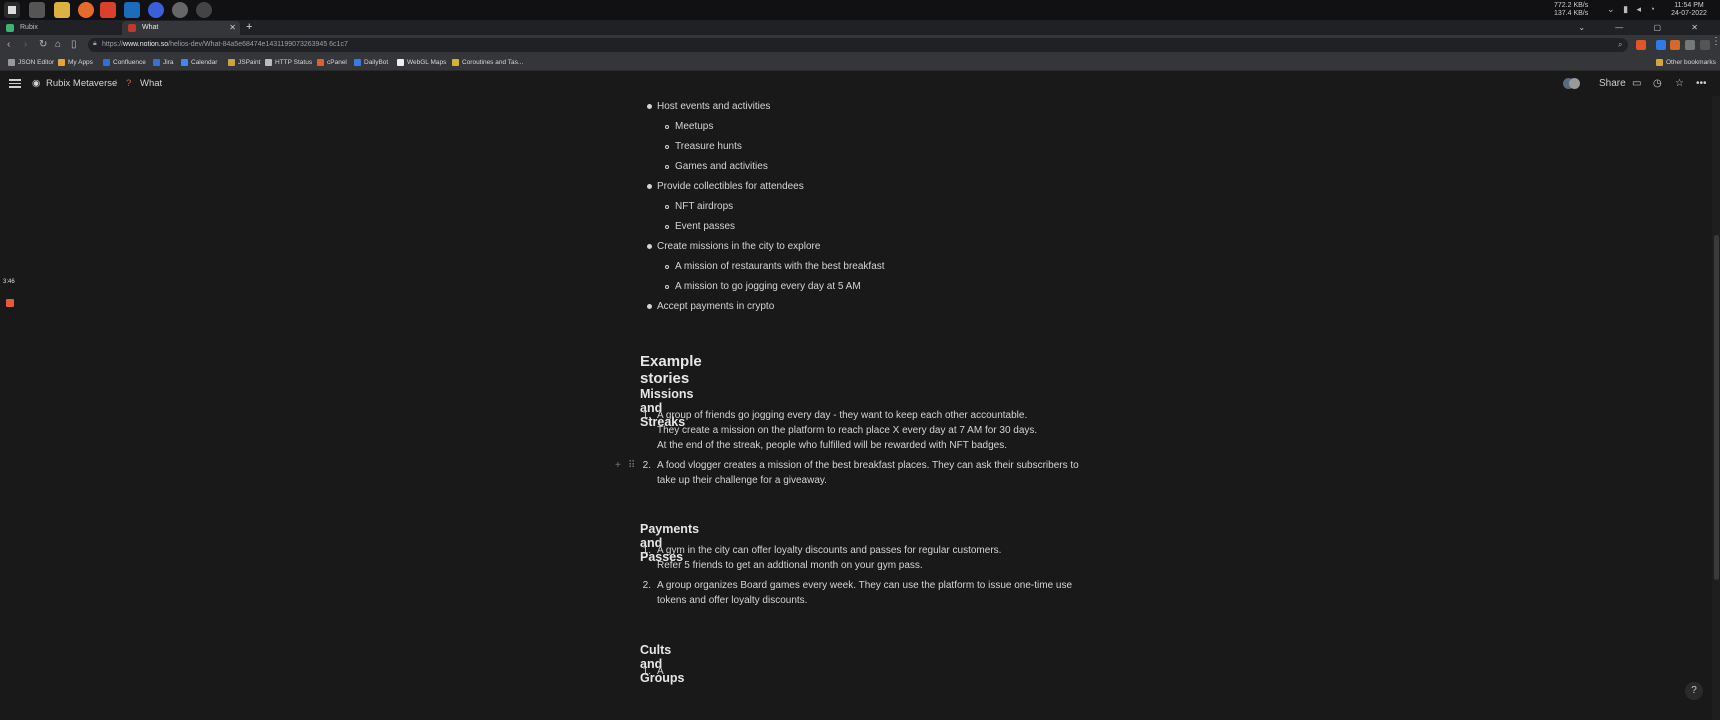  Describe the element at coordinates (25, 45) in the screenshot. I see `forward-icon: ›` at that location.